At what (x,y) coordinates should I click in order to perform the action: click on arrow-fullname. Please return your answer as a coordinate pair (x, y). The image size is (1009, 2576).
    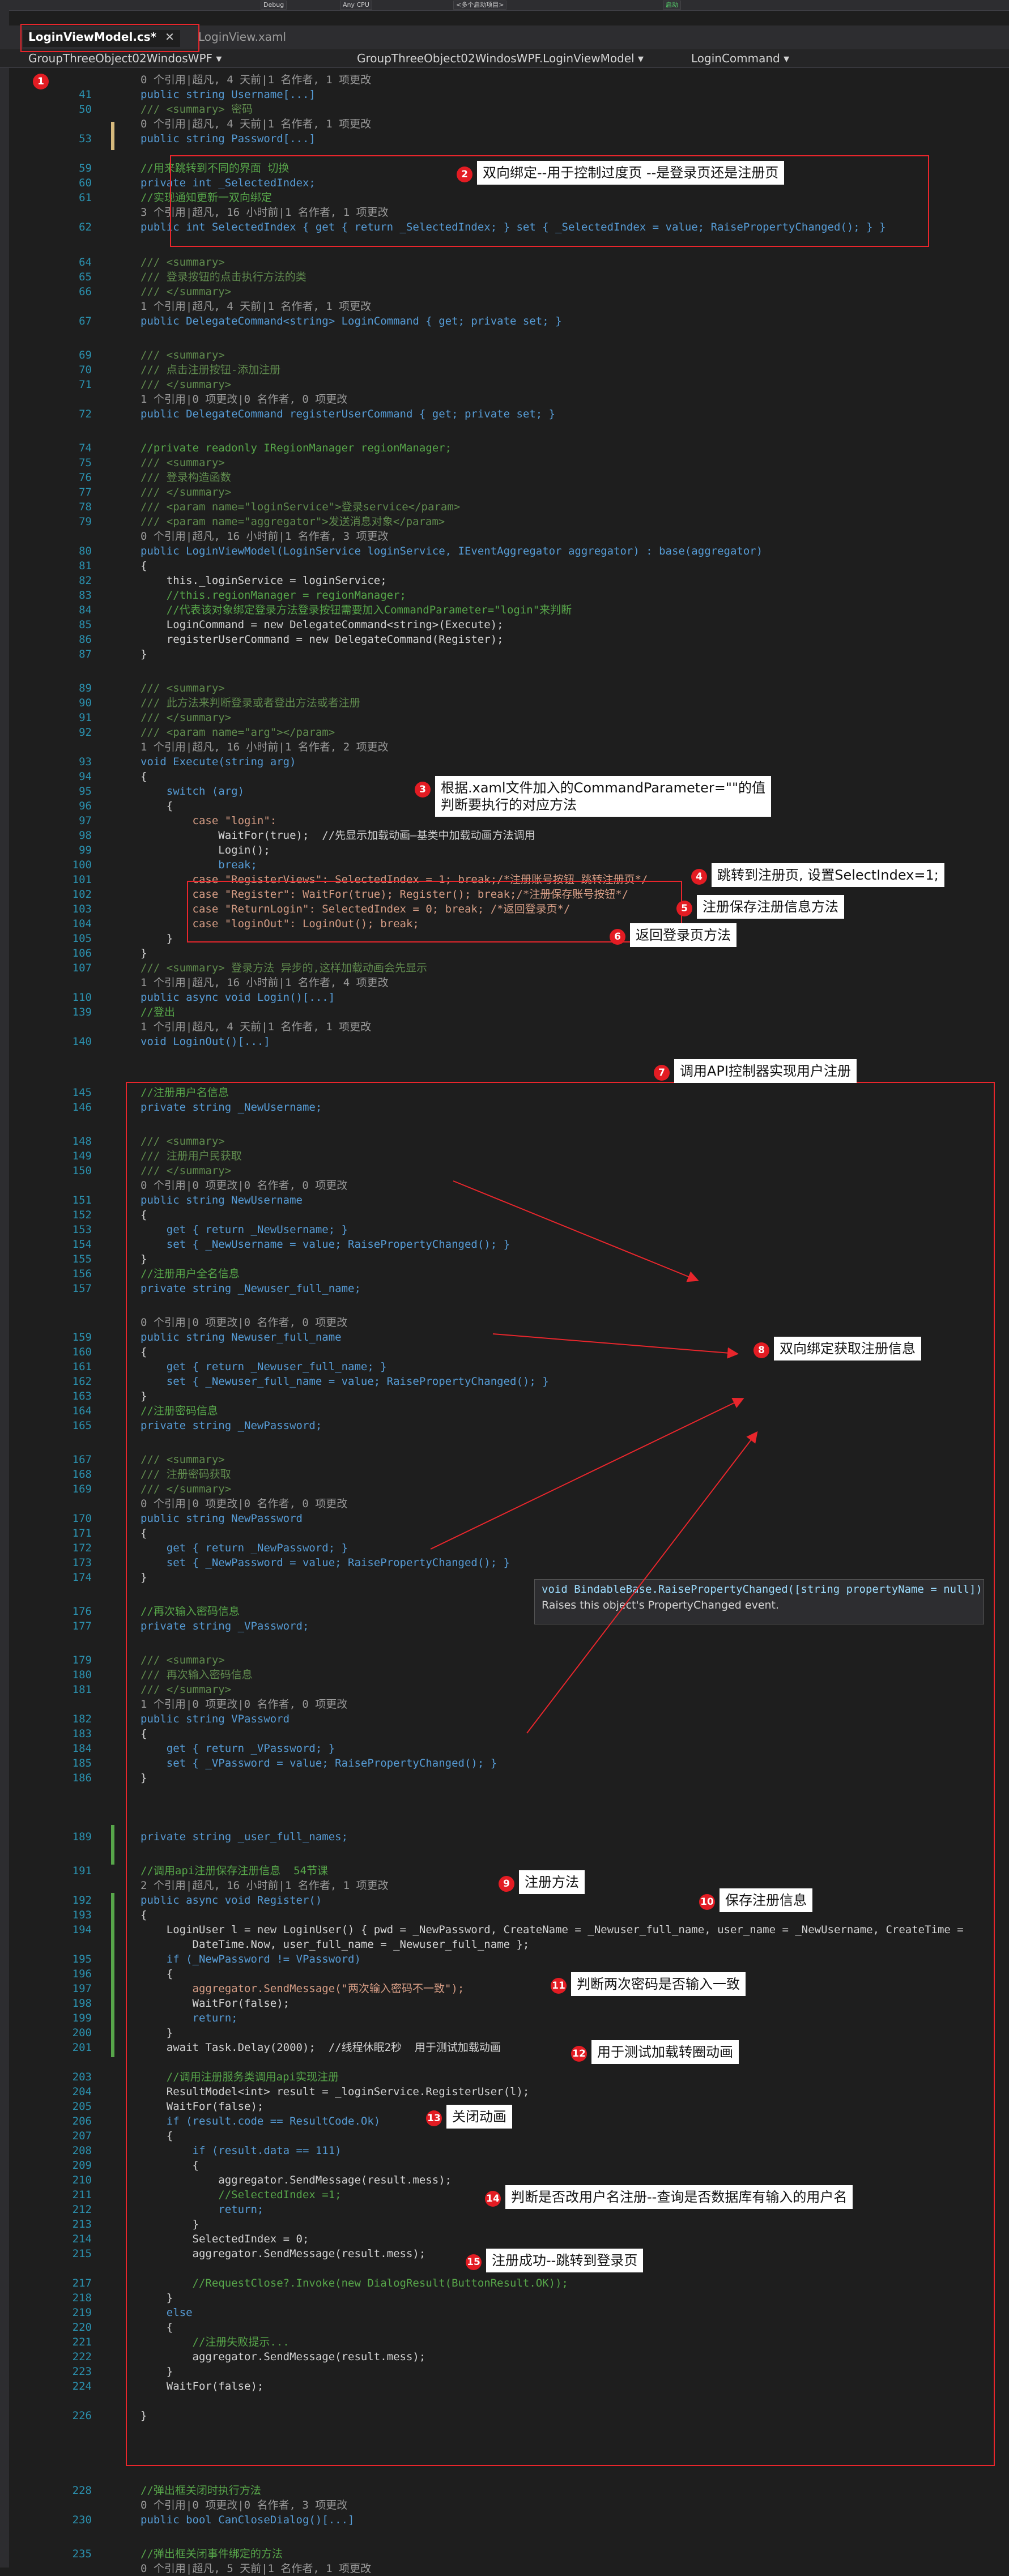
    Looking at the image, I should click on (616, 1346).